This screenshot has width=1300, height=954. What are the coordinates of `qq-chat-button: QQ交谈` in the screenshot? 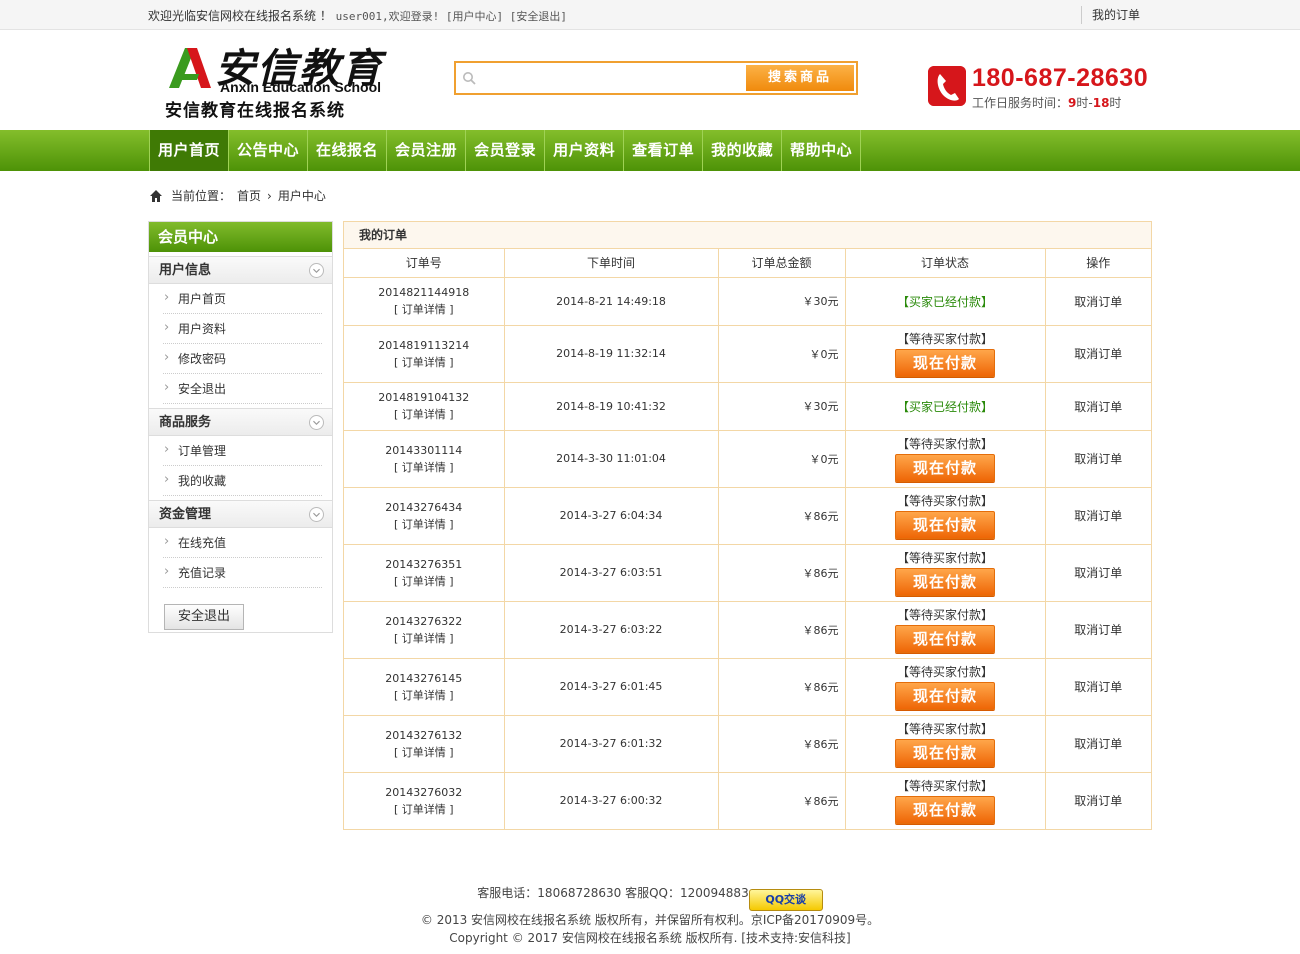 It's located at (785, 900).